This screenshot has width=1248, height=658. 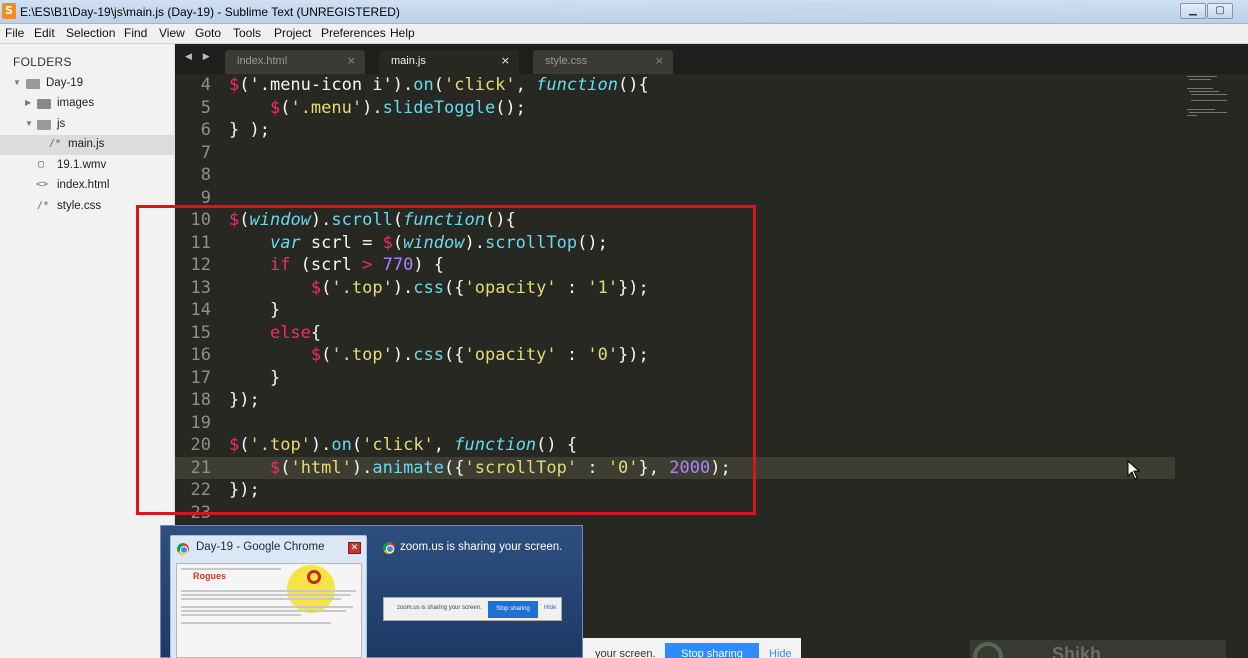 I want to click on zoom-sharing-title: zoom.us is sharing your screen., so click(x=481, y=547).